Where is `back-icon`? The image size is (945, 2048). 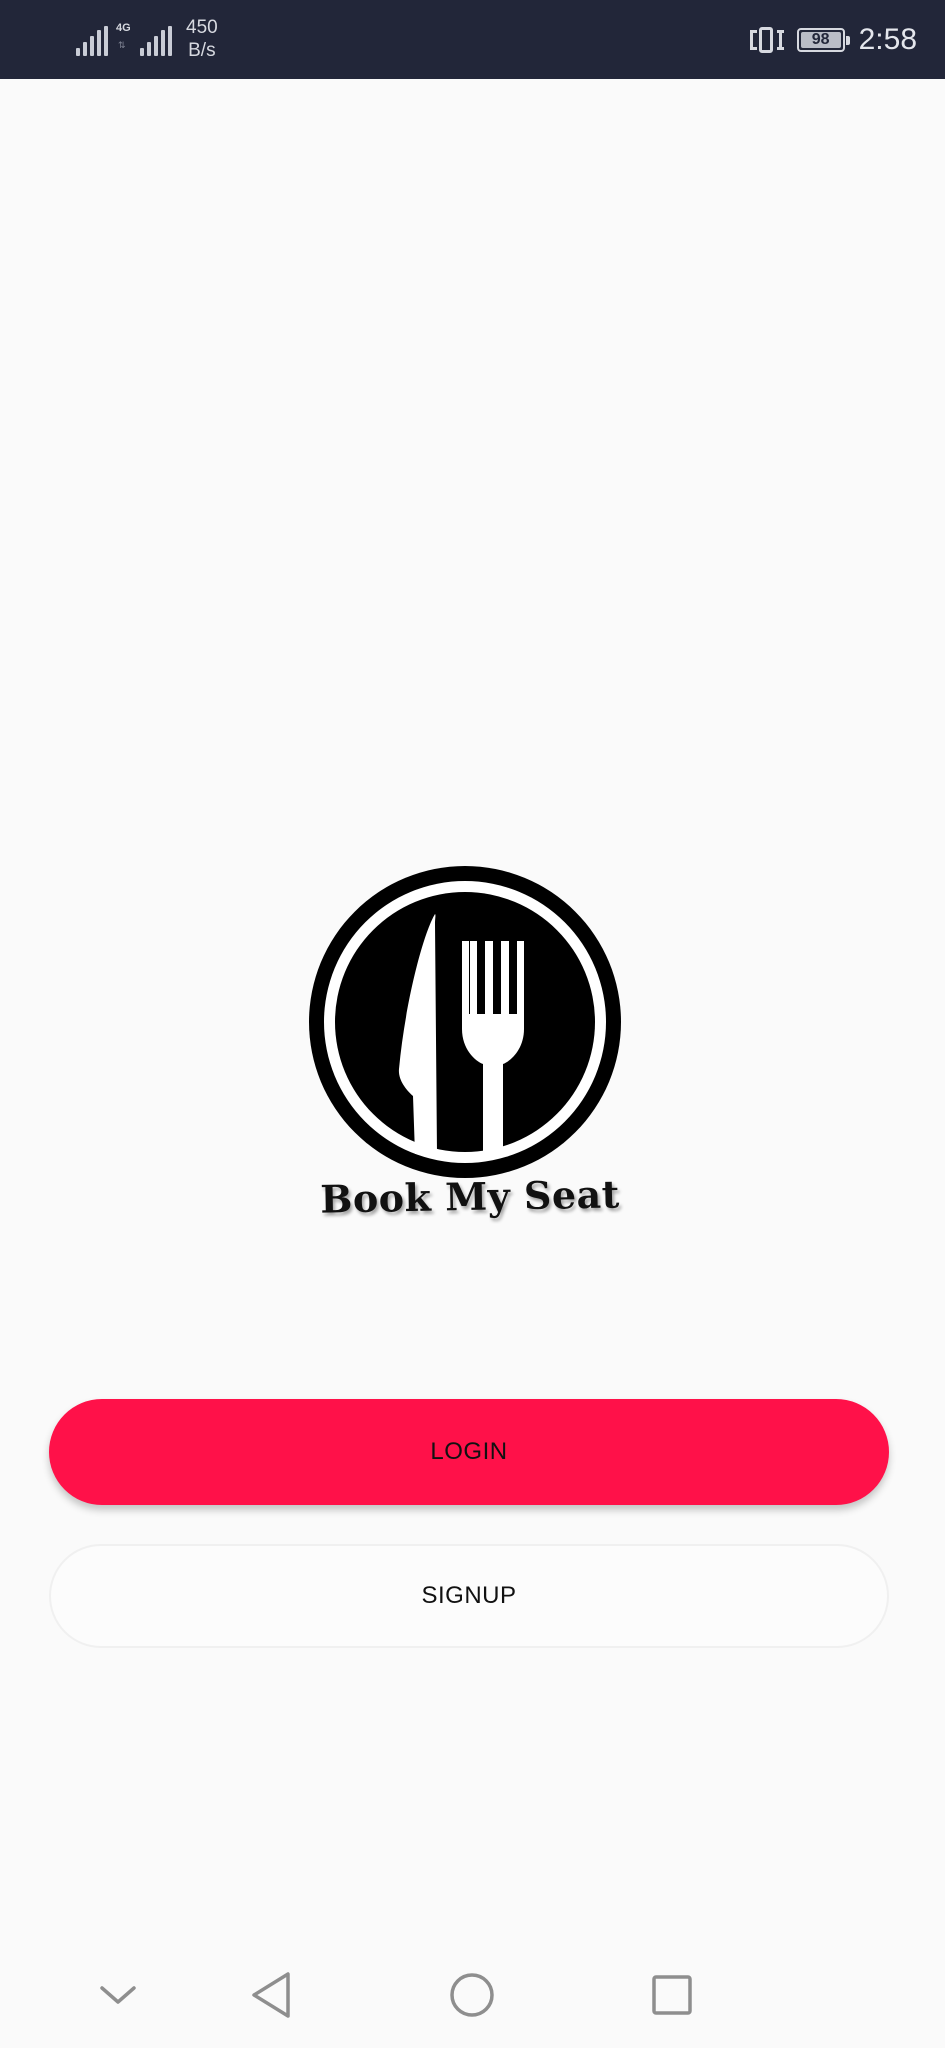
back-icon is located at coordinates (271, 1995).